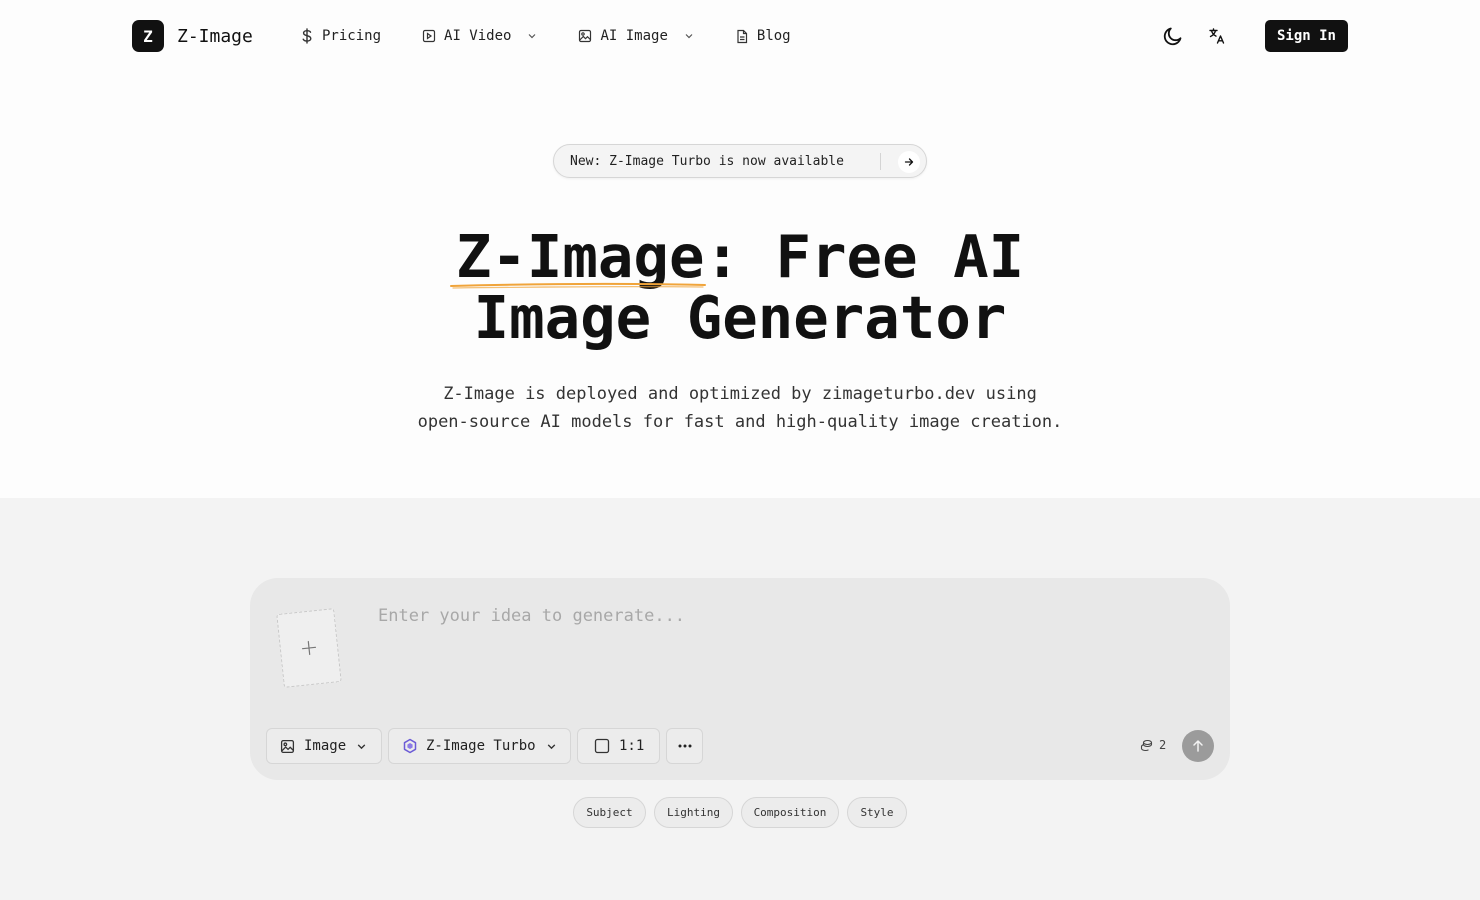 The image size is (1480, 900). What do you see at coordinates (877, 812) in the screenshot?
I see `prompt-tag-style: Style` at bounding box center [877, 812].